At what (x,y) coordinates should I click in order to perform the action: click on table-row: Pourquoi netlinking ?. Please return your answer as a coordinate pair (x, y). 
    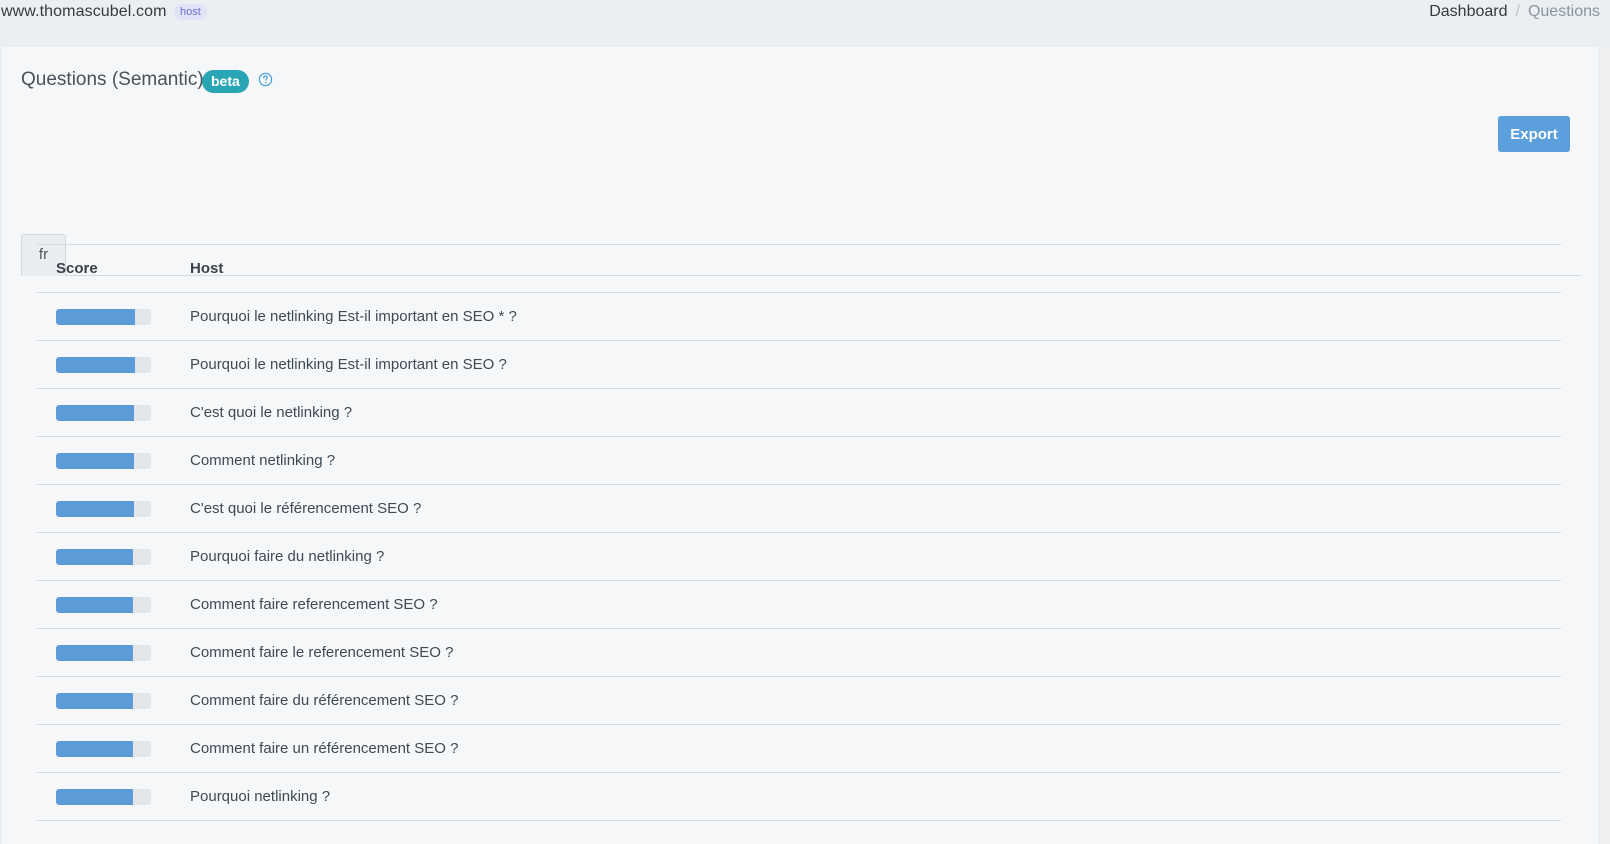
    Looking at the image, I should click on (799, 797).